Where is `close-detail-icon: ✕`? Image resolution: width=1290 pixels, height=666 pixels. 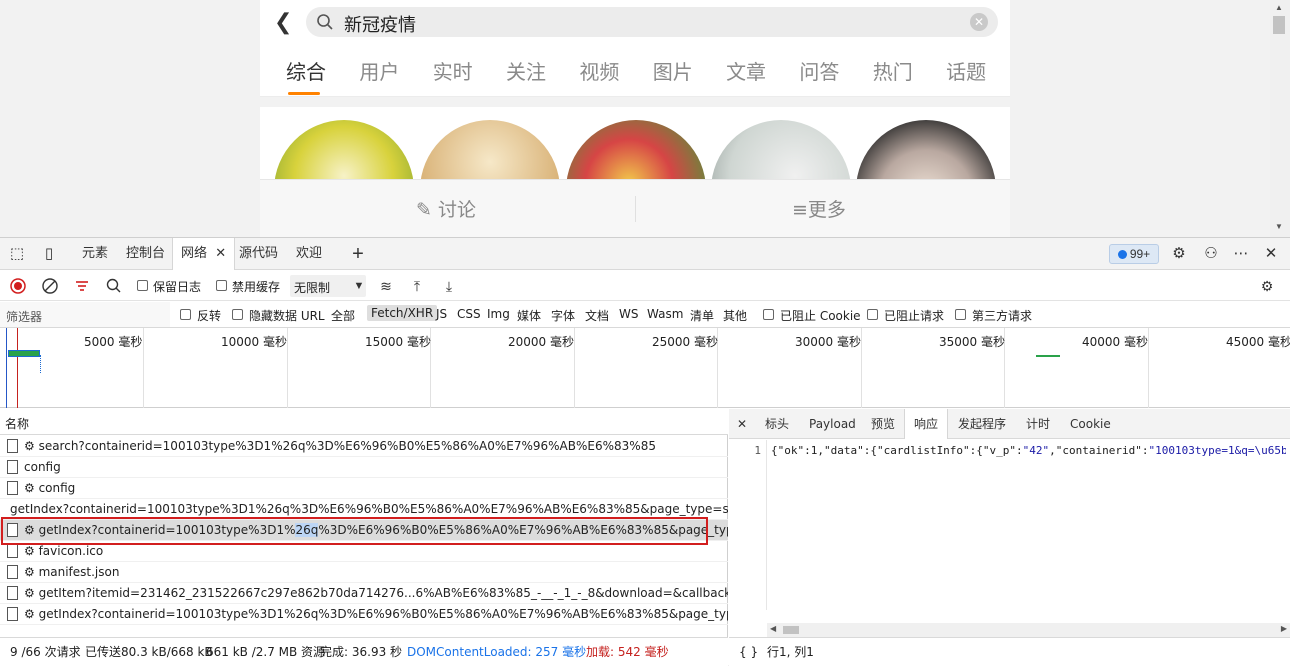 close-detail-icon: ✕ is located at coordinates (742, 424).